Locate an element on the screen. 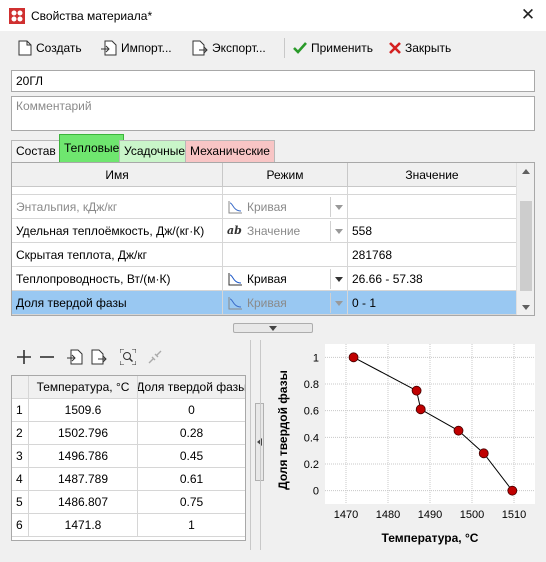 The image size is (546, 562). y-tick-label: 0.2 is located at coordinates (311, 465).